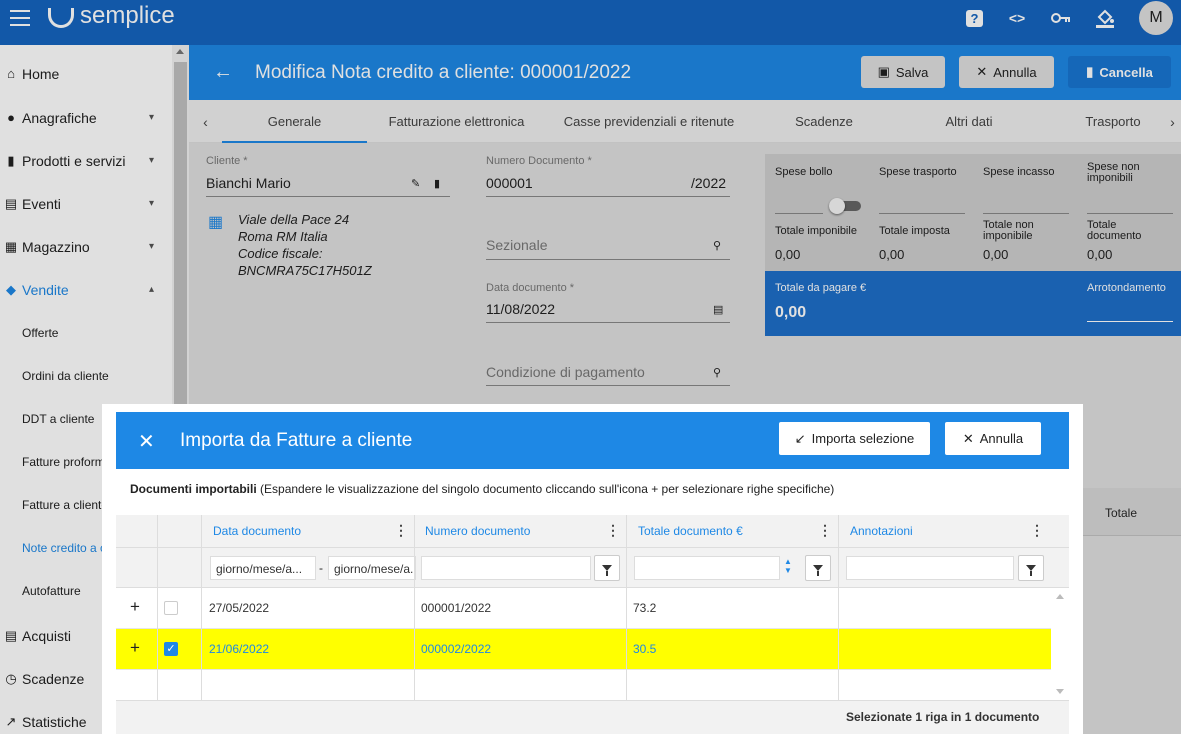 The width and height of the screenshot is (1181, 743). Describe the element at coordinates (592, 717) in the screenshot. I see `grid-footer: Selezionate 1 riga in 1 documento` at that location.